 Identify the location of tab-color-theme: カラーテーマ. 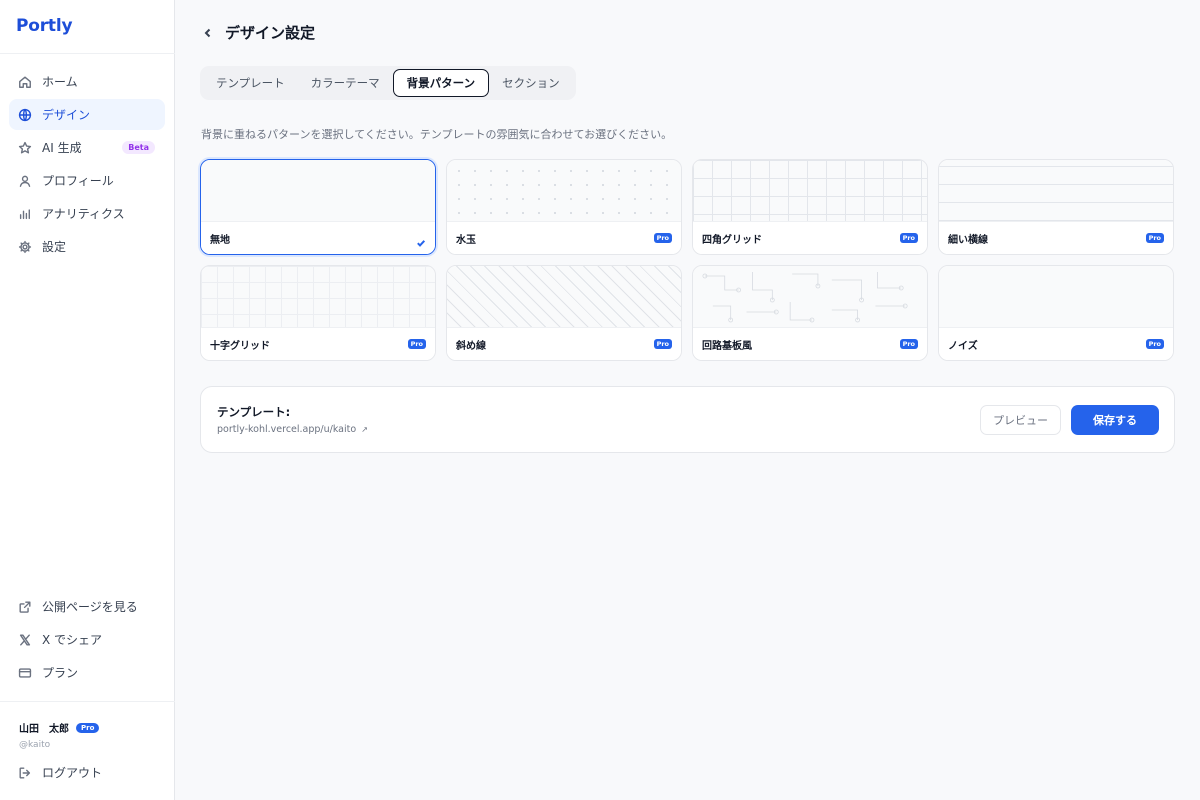
(345, 83).